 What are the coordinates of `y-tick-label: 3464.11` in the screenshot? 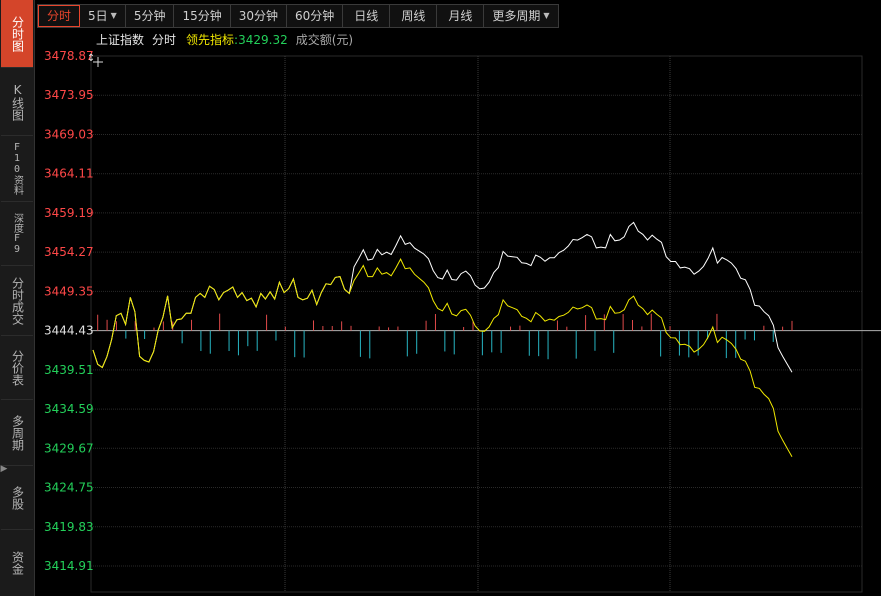 It's located at (69, 174).